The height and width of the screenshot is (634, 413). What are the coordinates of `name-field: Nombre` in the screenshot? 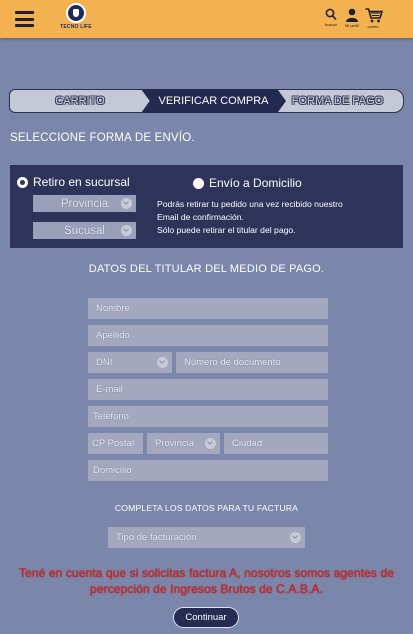 It's located at (208, 308).